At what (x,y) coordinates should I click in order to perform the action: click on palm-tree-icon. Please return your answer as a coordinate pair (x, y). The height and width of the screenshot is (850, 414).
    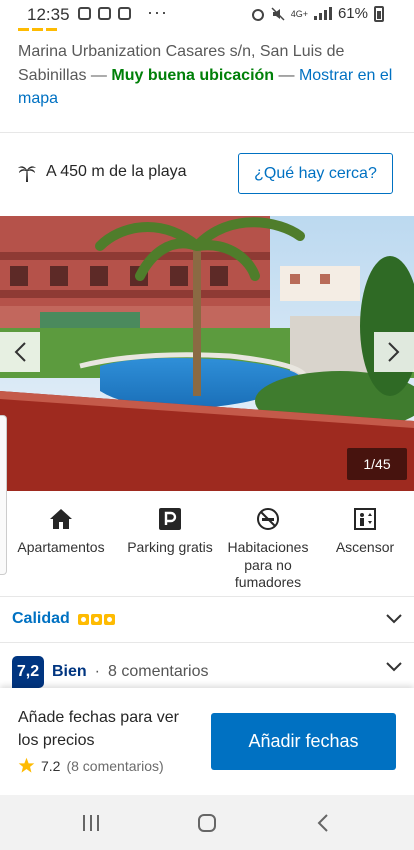
    Looking at the image, I should click on (27, 174).